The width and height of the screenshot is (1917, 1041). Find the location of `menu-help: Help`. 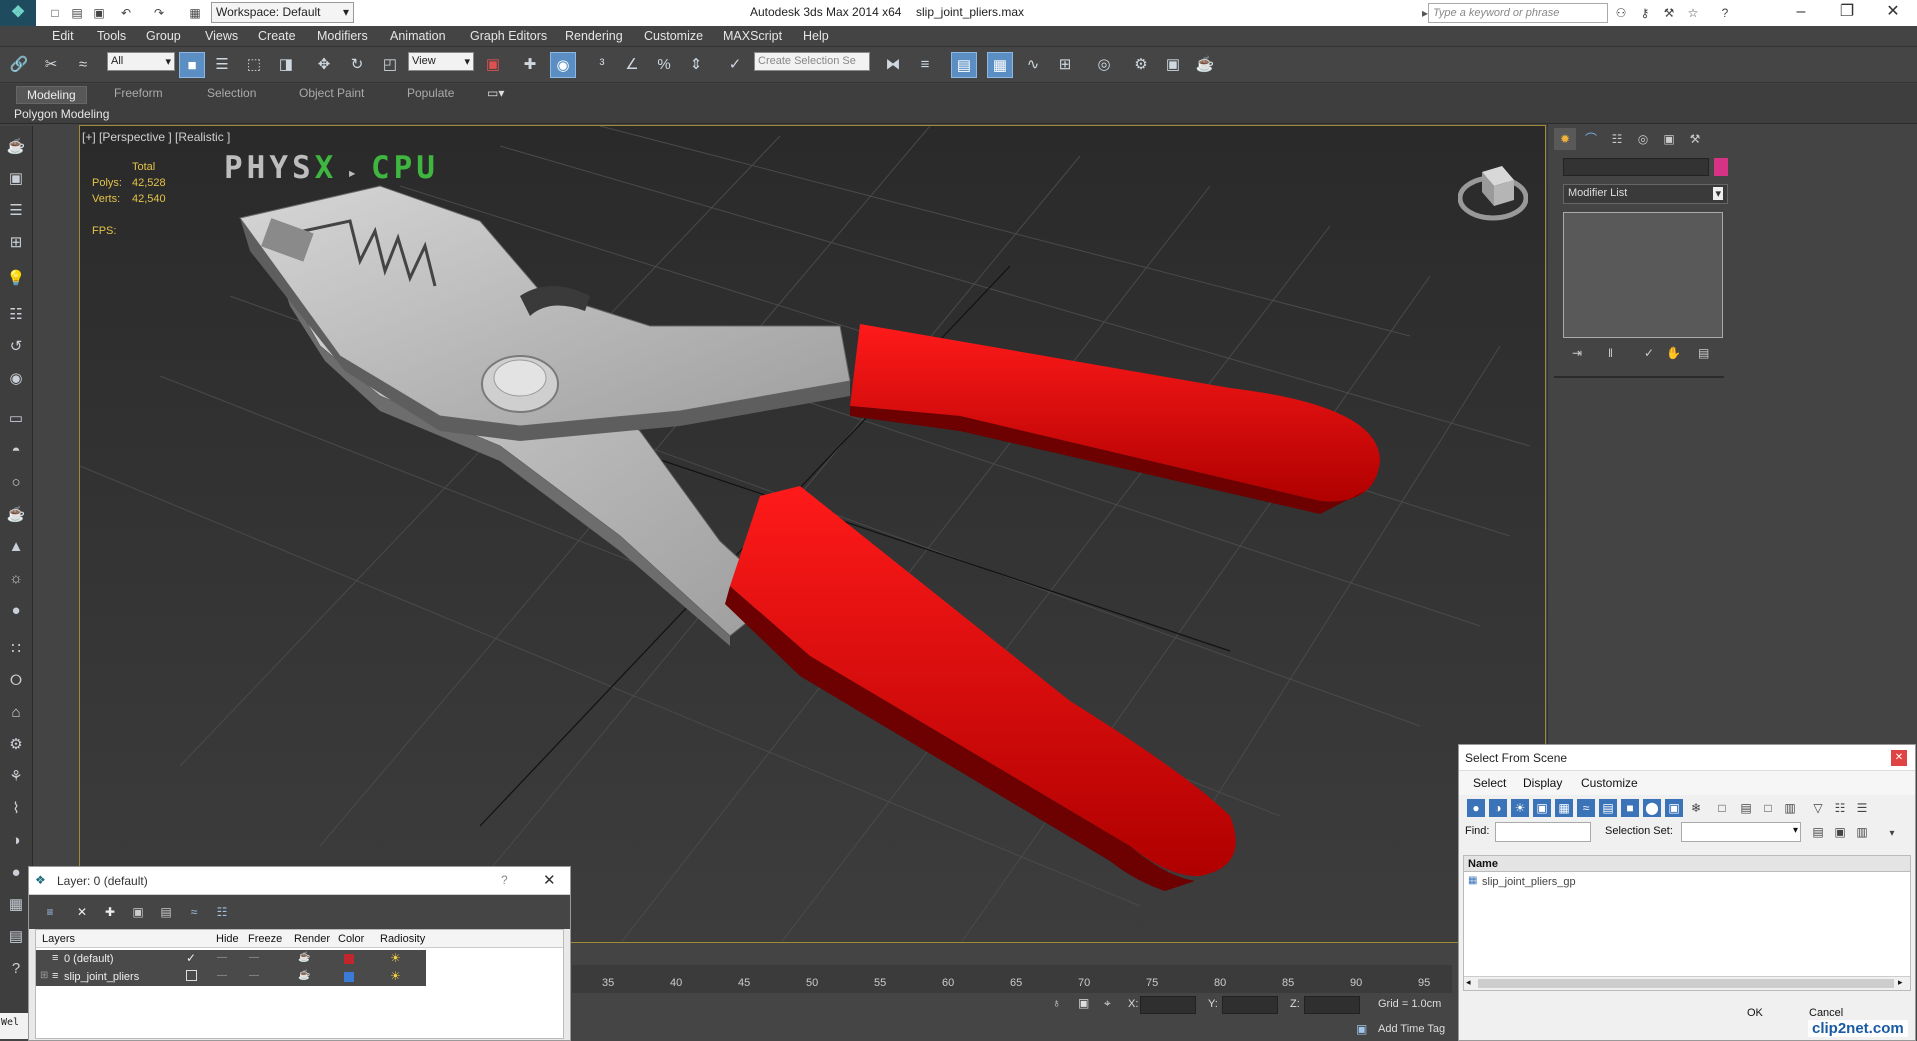

menu-help: Help is located at coordinates (816, 36).